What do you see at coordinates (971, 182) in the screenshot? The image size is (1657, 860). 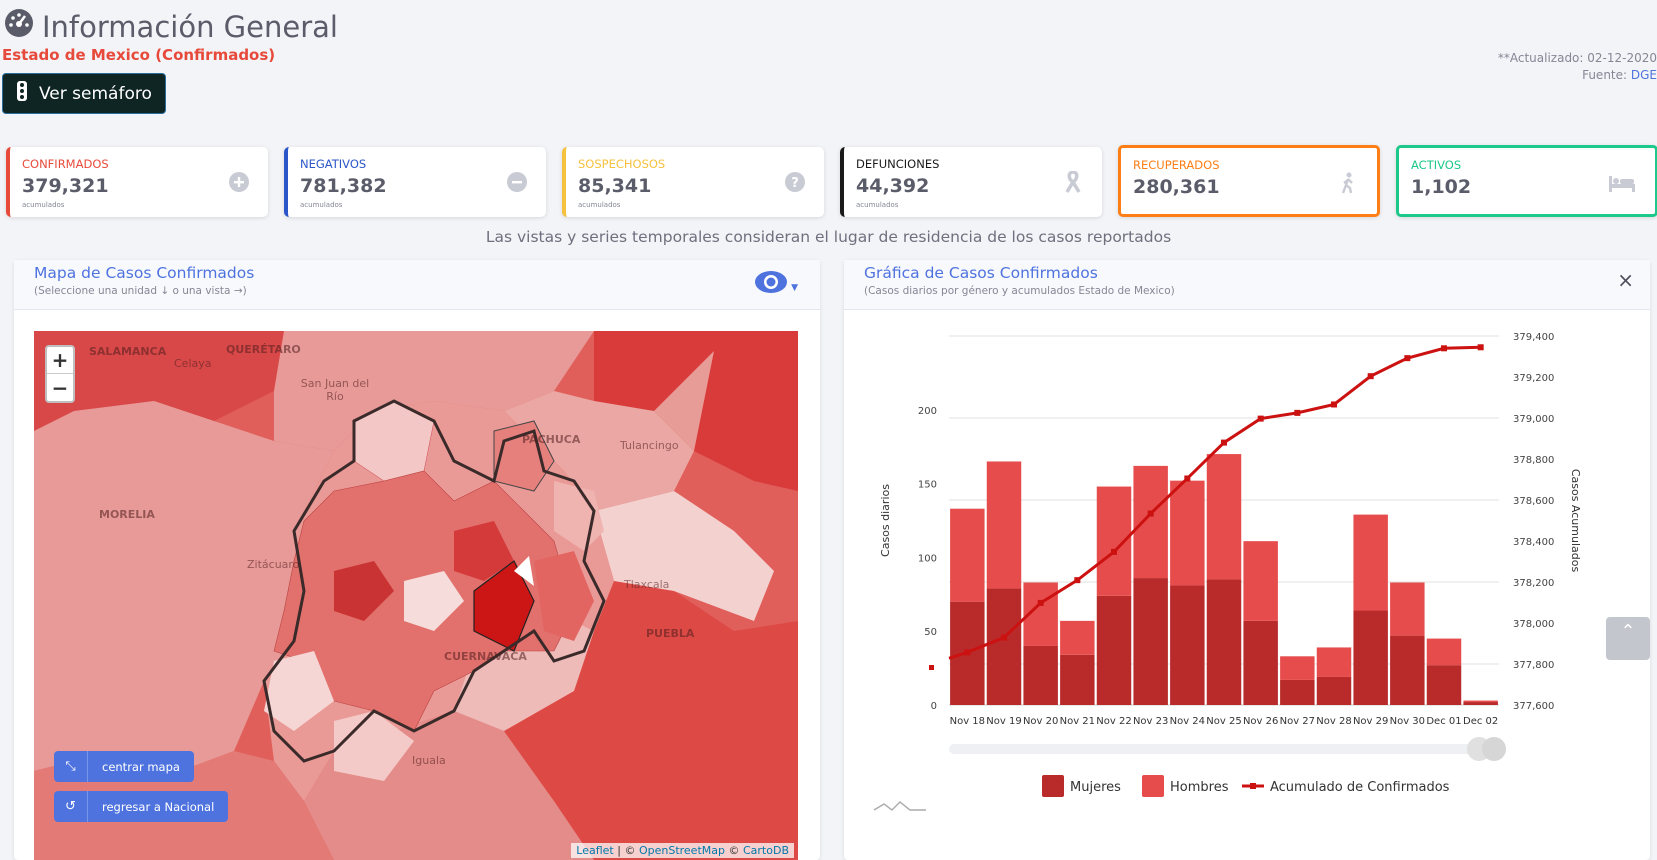 I see `stat-card-defunciones: DEFUNCIONES 44,392 acumulados` at bounding box center [971, 182].